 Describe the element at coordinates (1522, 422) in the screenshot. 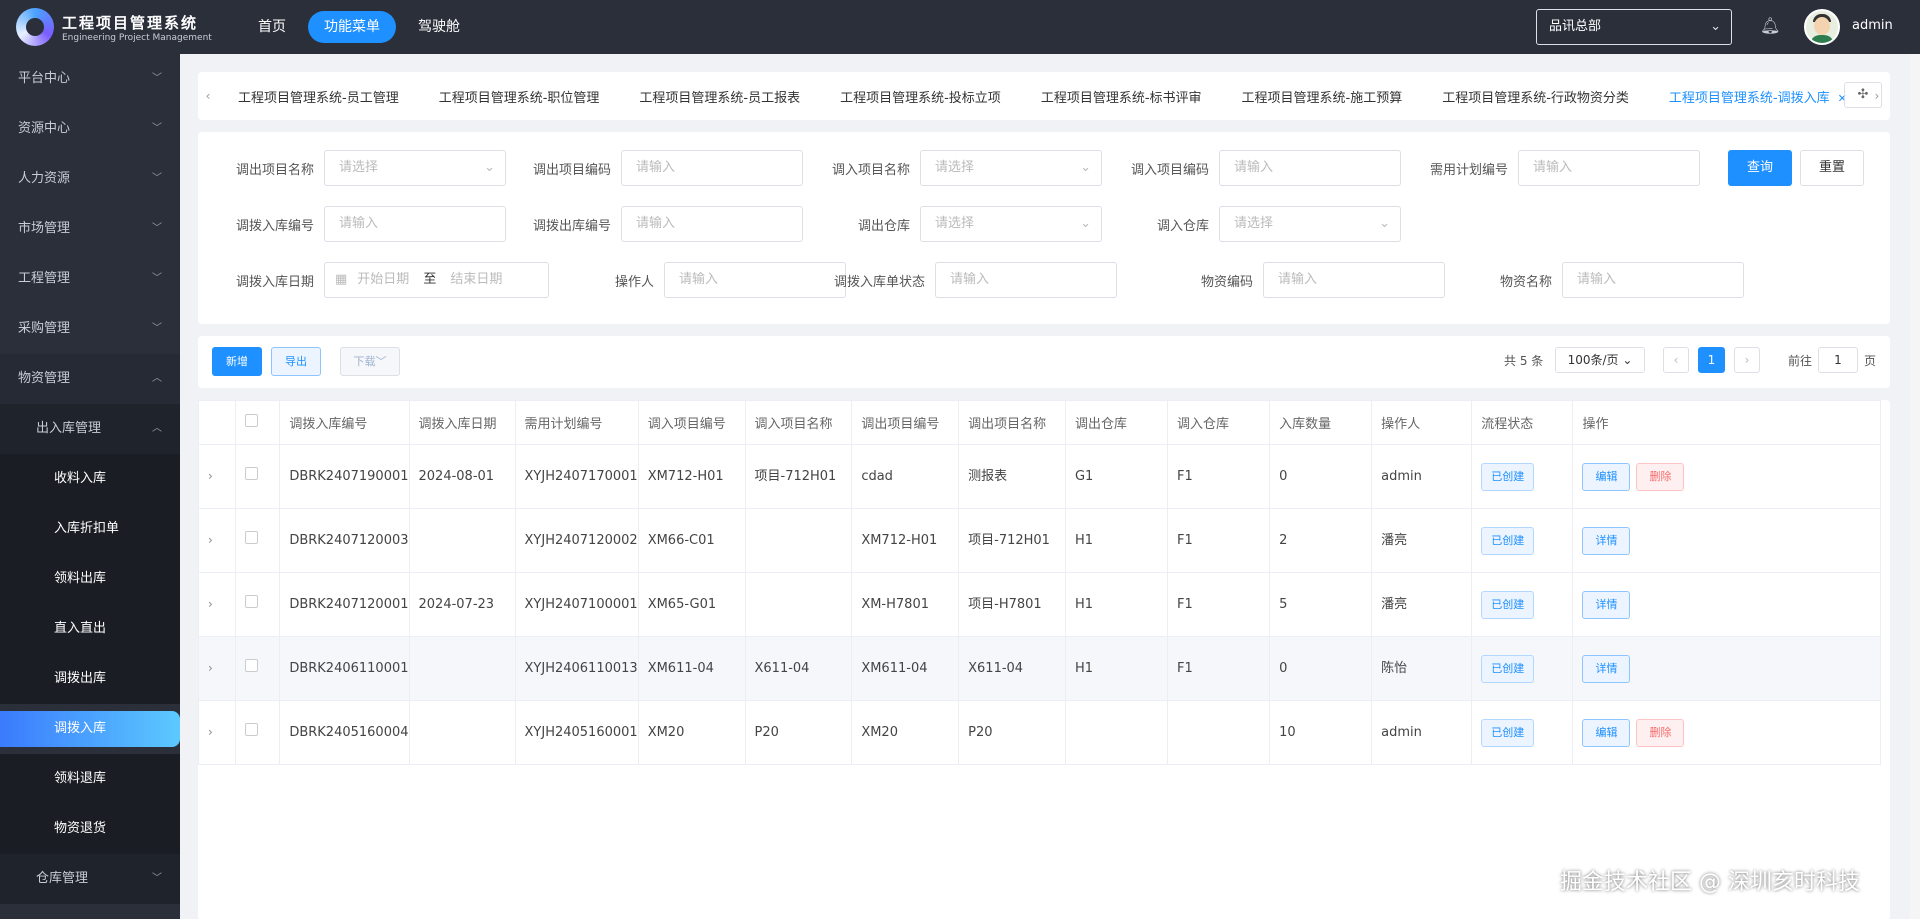

I see `col-status: 流程状态` at that location.